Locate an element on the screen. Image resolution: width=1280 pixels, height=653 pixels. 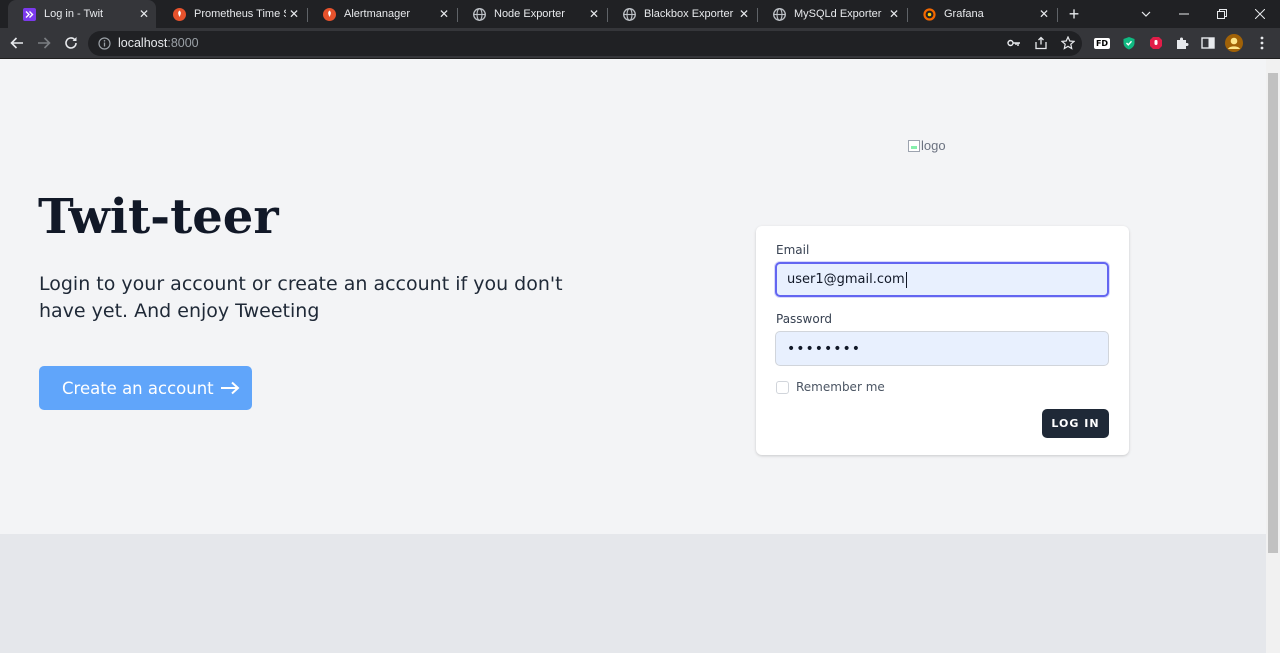
tab-alertmanager: Alertmanager ✕ is located at coordinates (382, 14).